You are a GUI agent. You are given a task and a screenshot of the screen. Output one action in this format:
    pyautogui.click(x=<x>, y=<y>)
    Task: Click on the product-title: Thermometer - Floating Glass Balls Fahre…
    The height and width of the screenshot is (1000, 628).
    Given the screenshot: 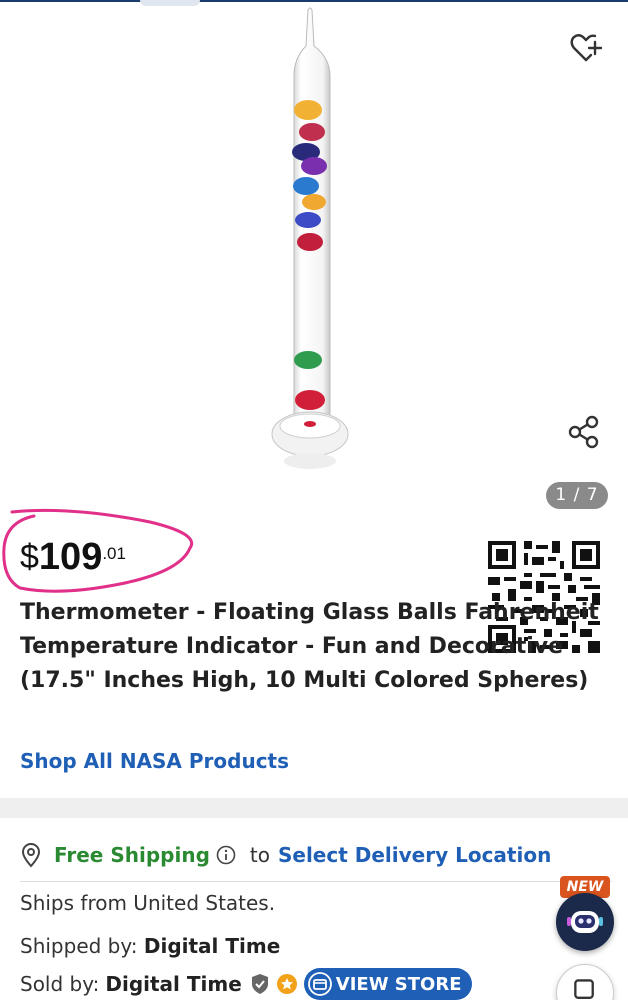 What is the action you would take?
    pyautogui.click(x=309, y=646)
    